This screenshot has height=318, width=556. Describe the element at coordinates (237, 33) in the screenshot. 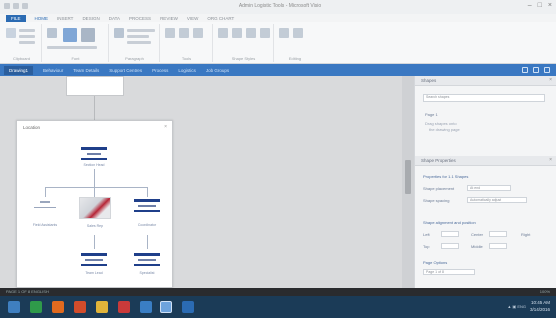

I see `fill-icon` at that location.